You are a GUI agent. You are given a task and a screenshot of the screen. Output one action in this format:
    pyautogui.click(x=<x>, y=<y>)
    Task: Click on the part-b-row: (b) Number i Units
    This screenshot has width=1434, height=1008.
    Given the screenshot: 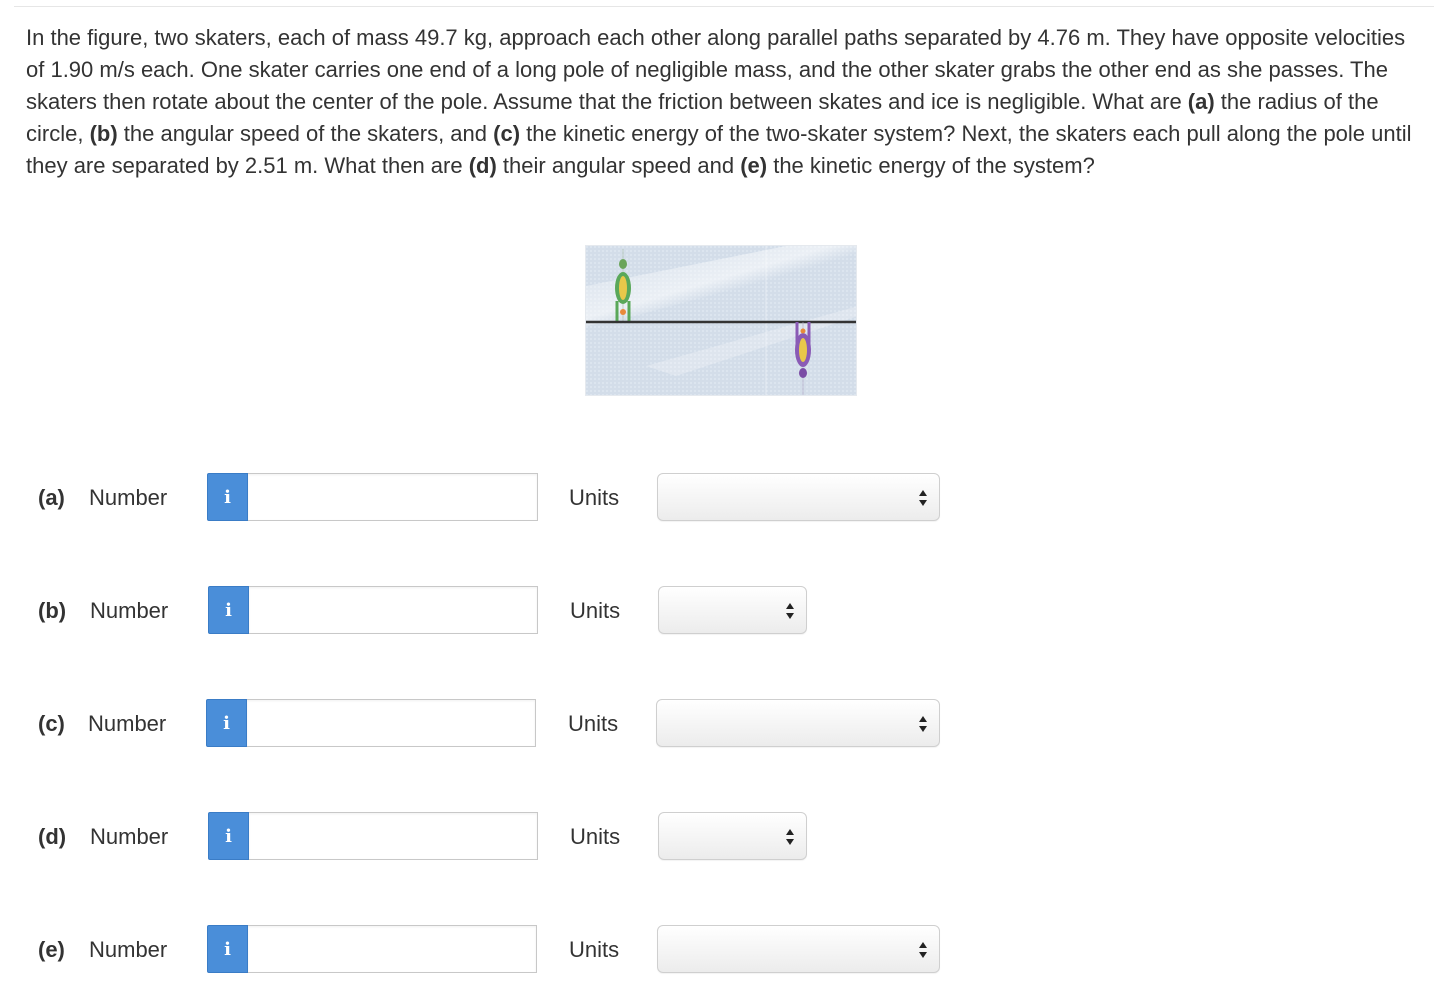 What is the action you would take?
    pyautogui.click(x=500, y=611)
    